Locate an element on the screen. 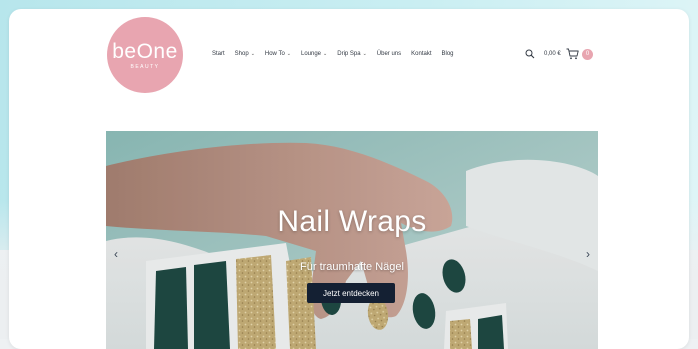 This screenshot has width=698, height=349. nav-item-how-to: How To ⌄ is located at coordinates (278, 54).